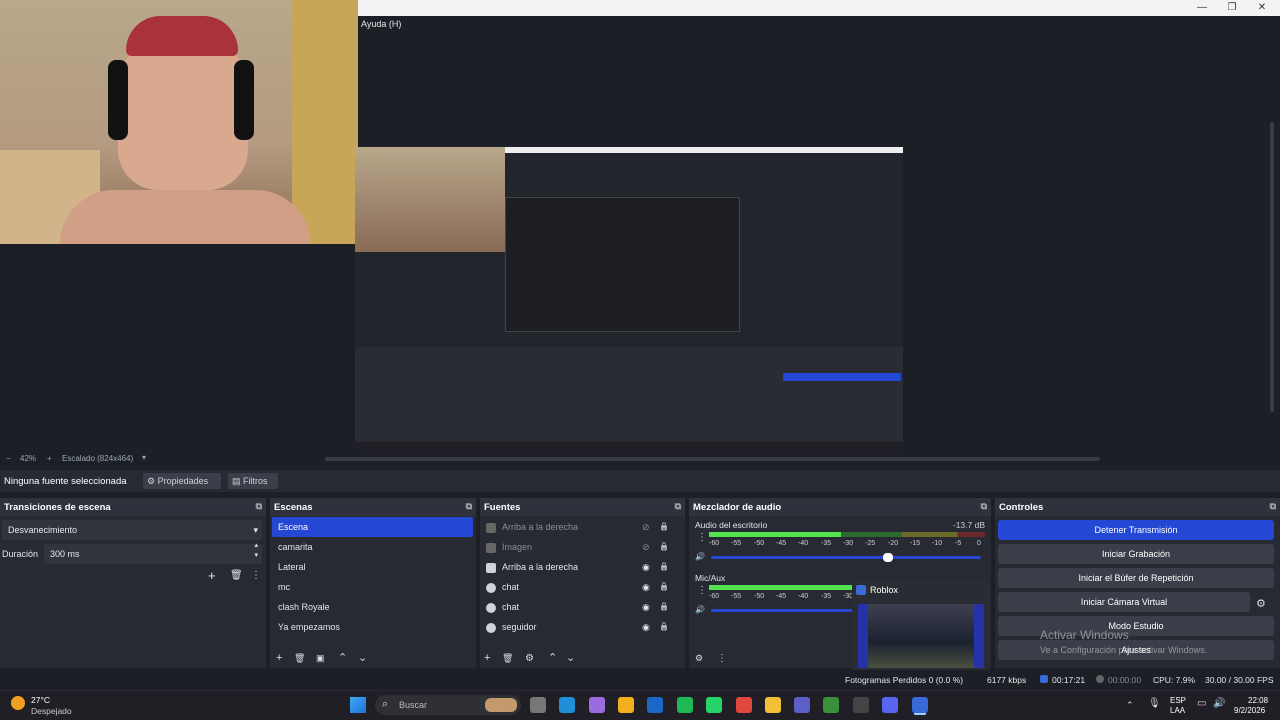 This screenshot has width=1280, height=720. I want to click on nested-docks, so click(629, 394).